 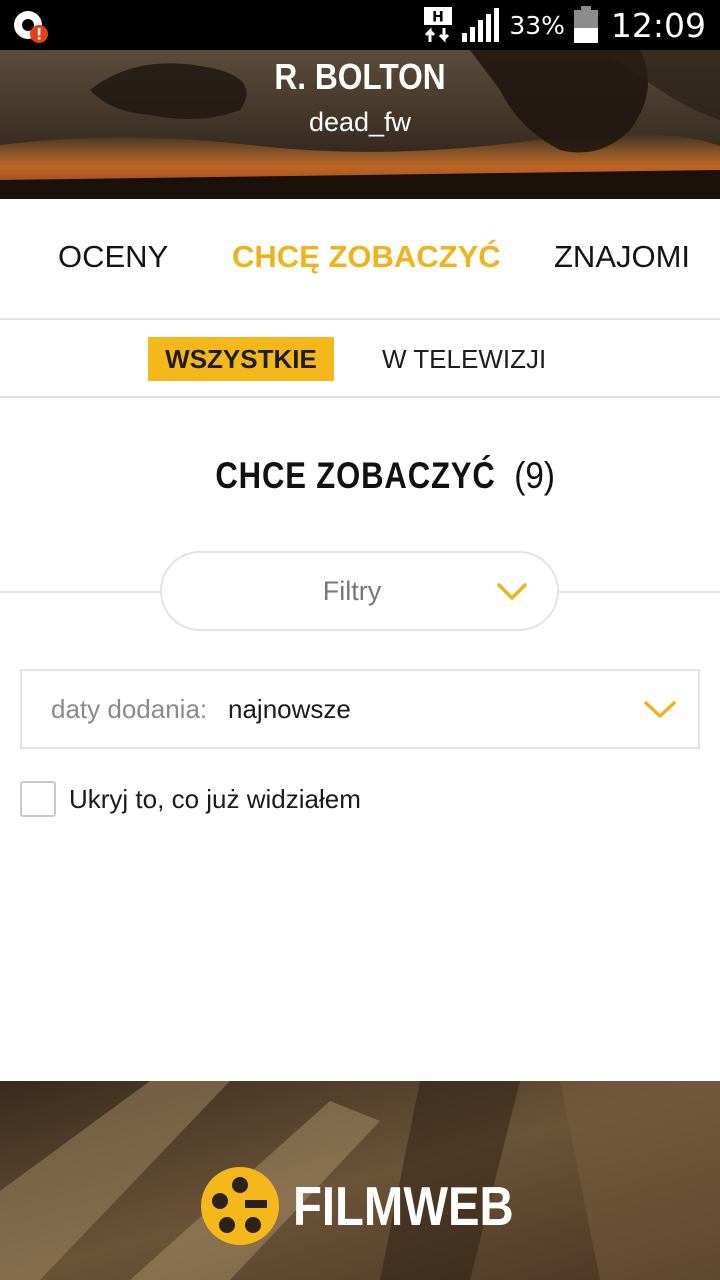 I want to click on filmweb-logo: FILMWEB, so click(x=374, y=1206).